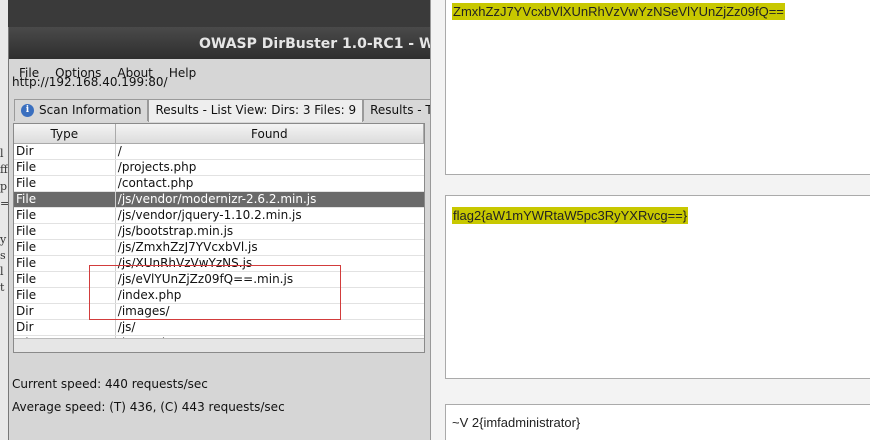 The width and height of the screenshot is (870, 440). Describe the element at coordinates (27, 110) in the screenshot. I see `info-icon: i` at that location.